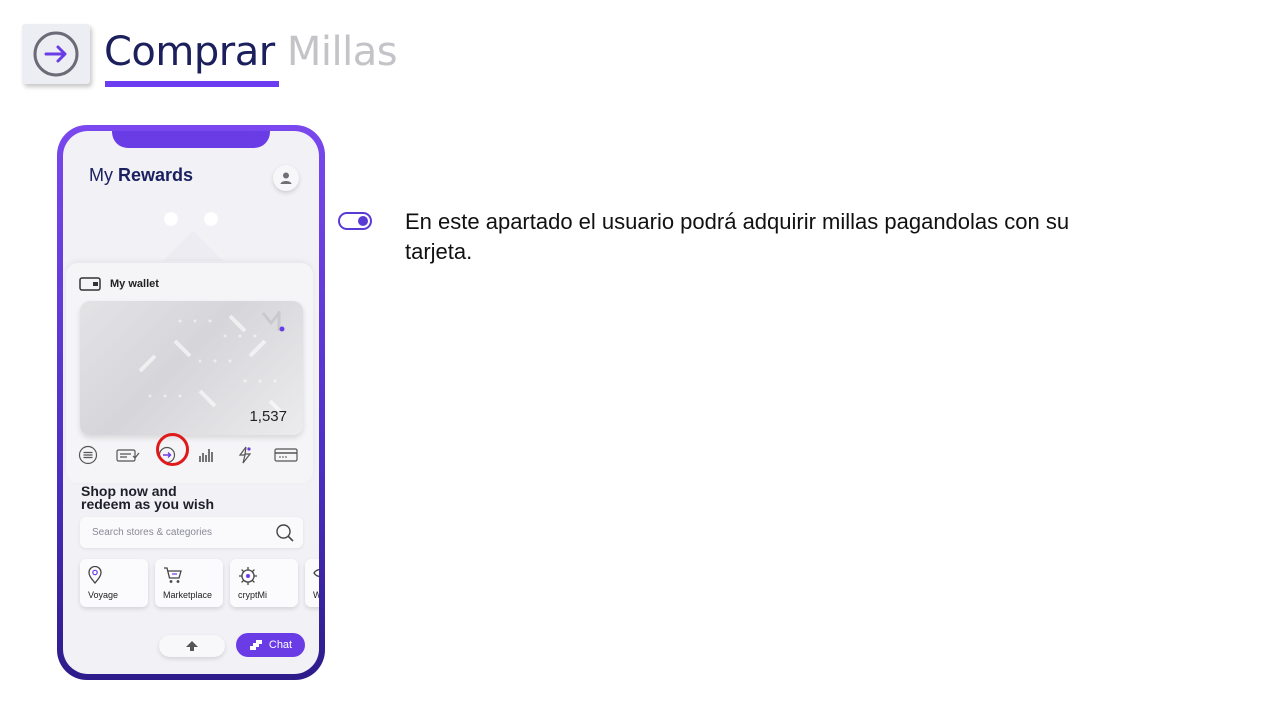  I want to click on action-transfer, so click(245, 455).